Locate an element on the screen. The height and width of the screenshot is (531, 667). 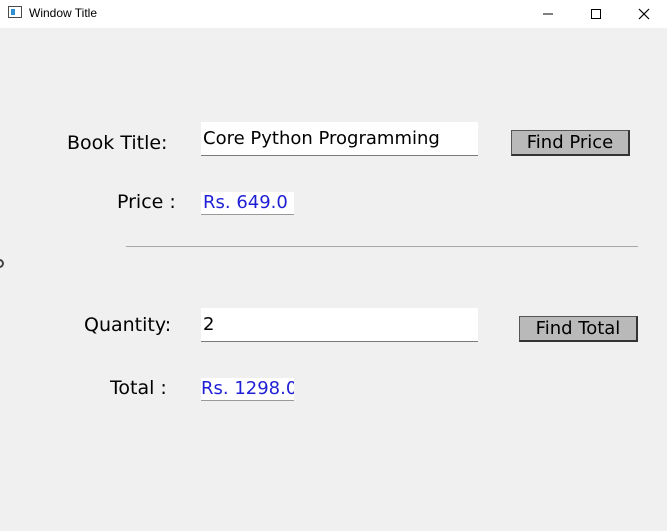
minimize-icon is located at coordinates (548, 14).